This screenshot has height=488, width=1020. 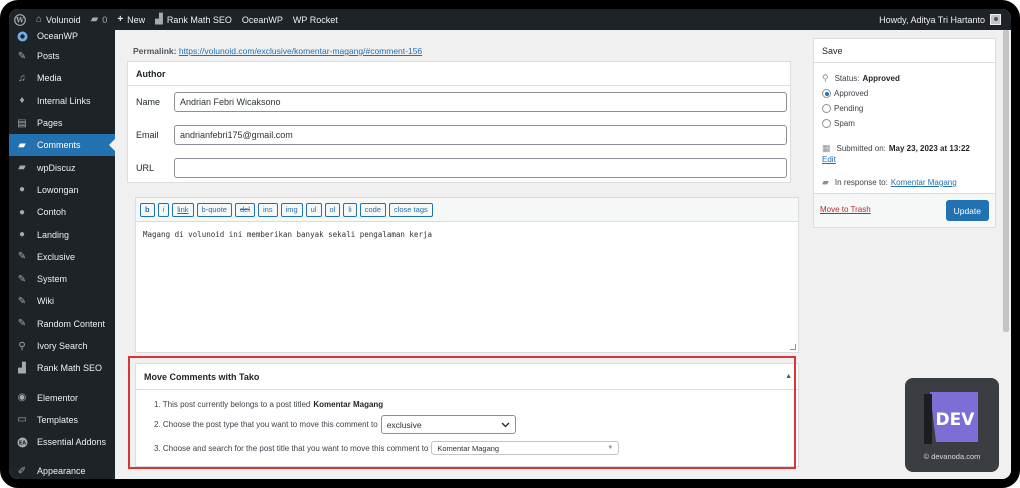 I want to click on oceanwp-link: OceanWP, so click(x=262, y=19).